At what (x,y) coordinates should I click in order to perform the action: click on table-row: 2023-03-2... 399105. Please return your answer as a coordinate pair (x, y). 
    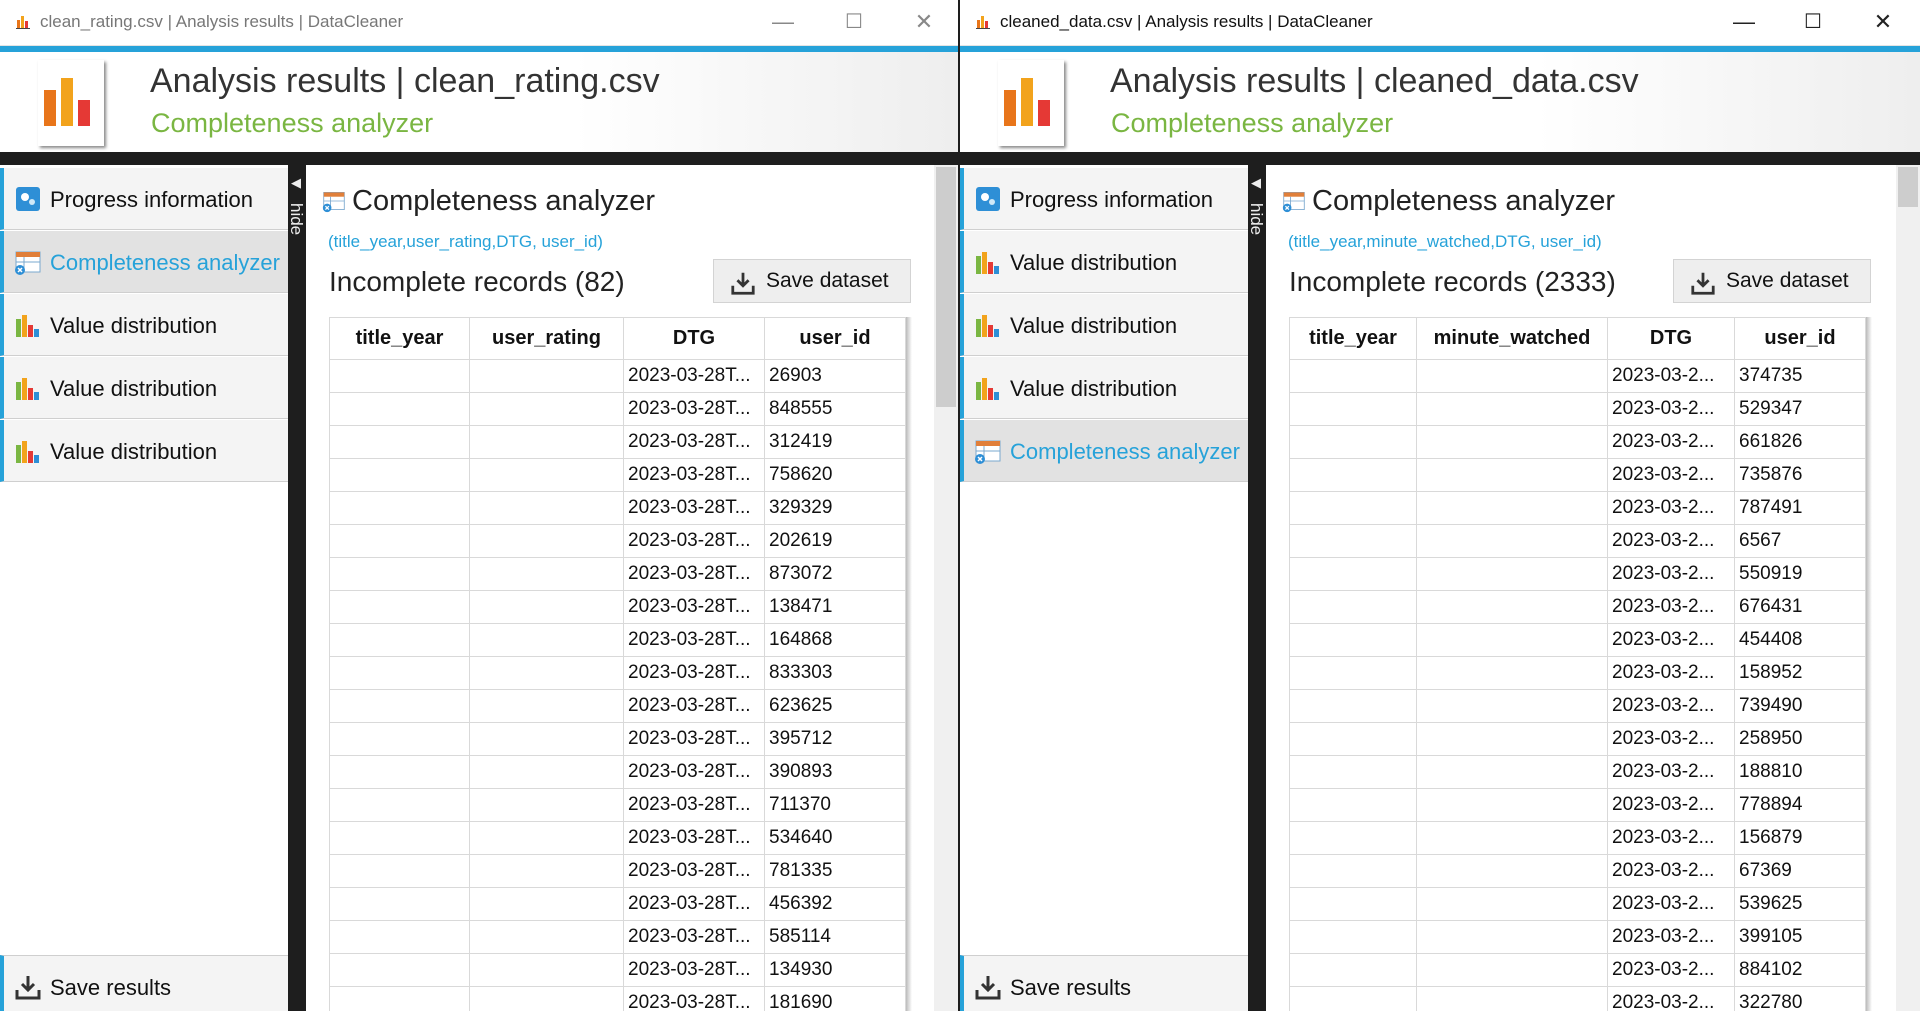
    Looking at the image, I should click on (1577, 937).